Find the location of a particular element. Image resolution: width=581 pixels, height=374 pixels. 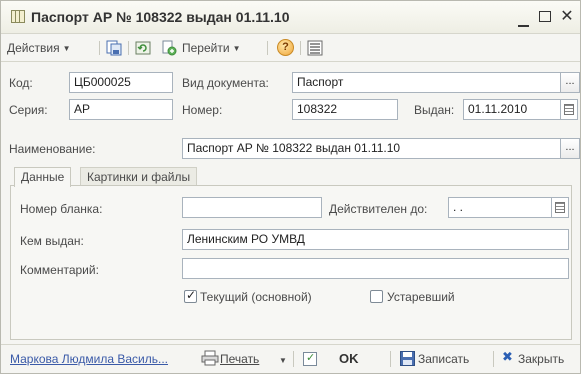

maximize-button is located at coordinates (545, 17).